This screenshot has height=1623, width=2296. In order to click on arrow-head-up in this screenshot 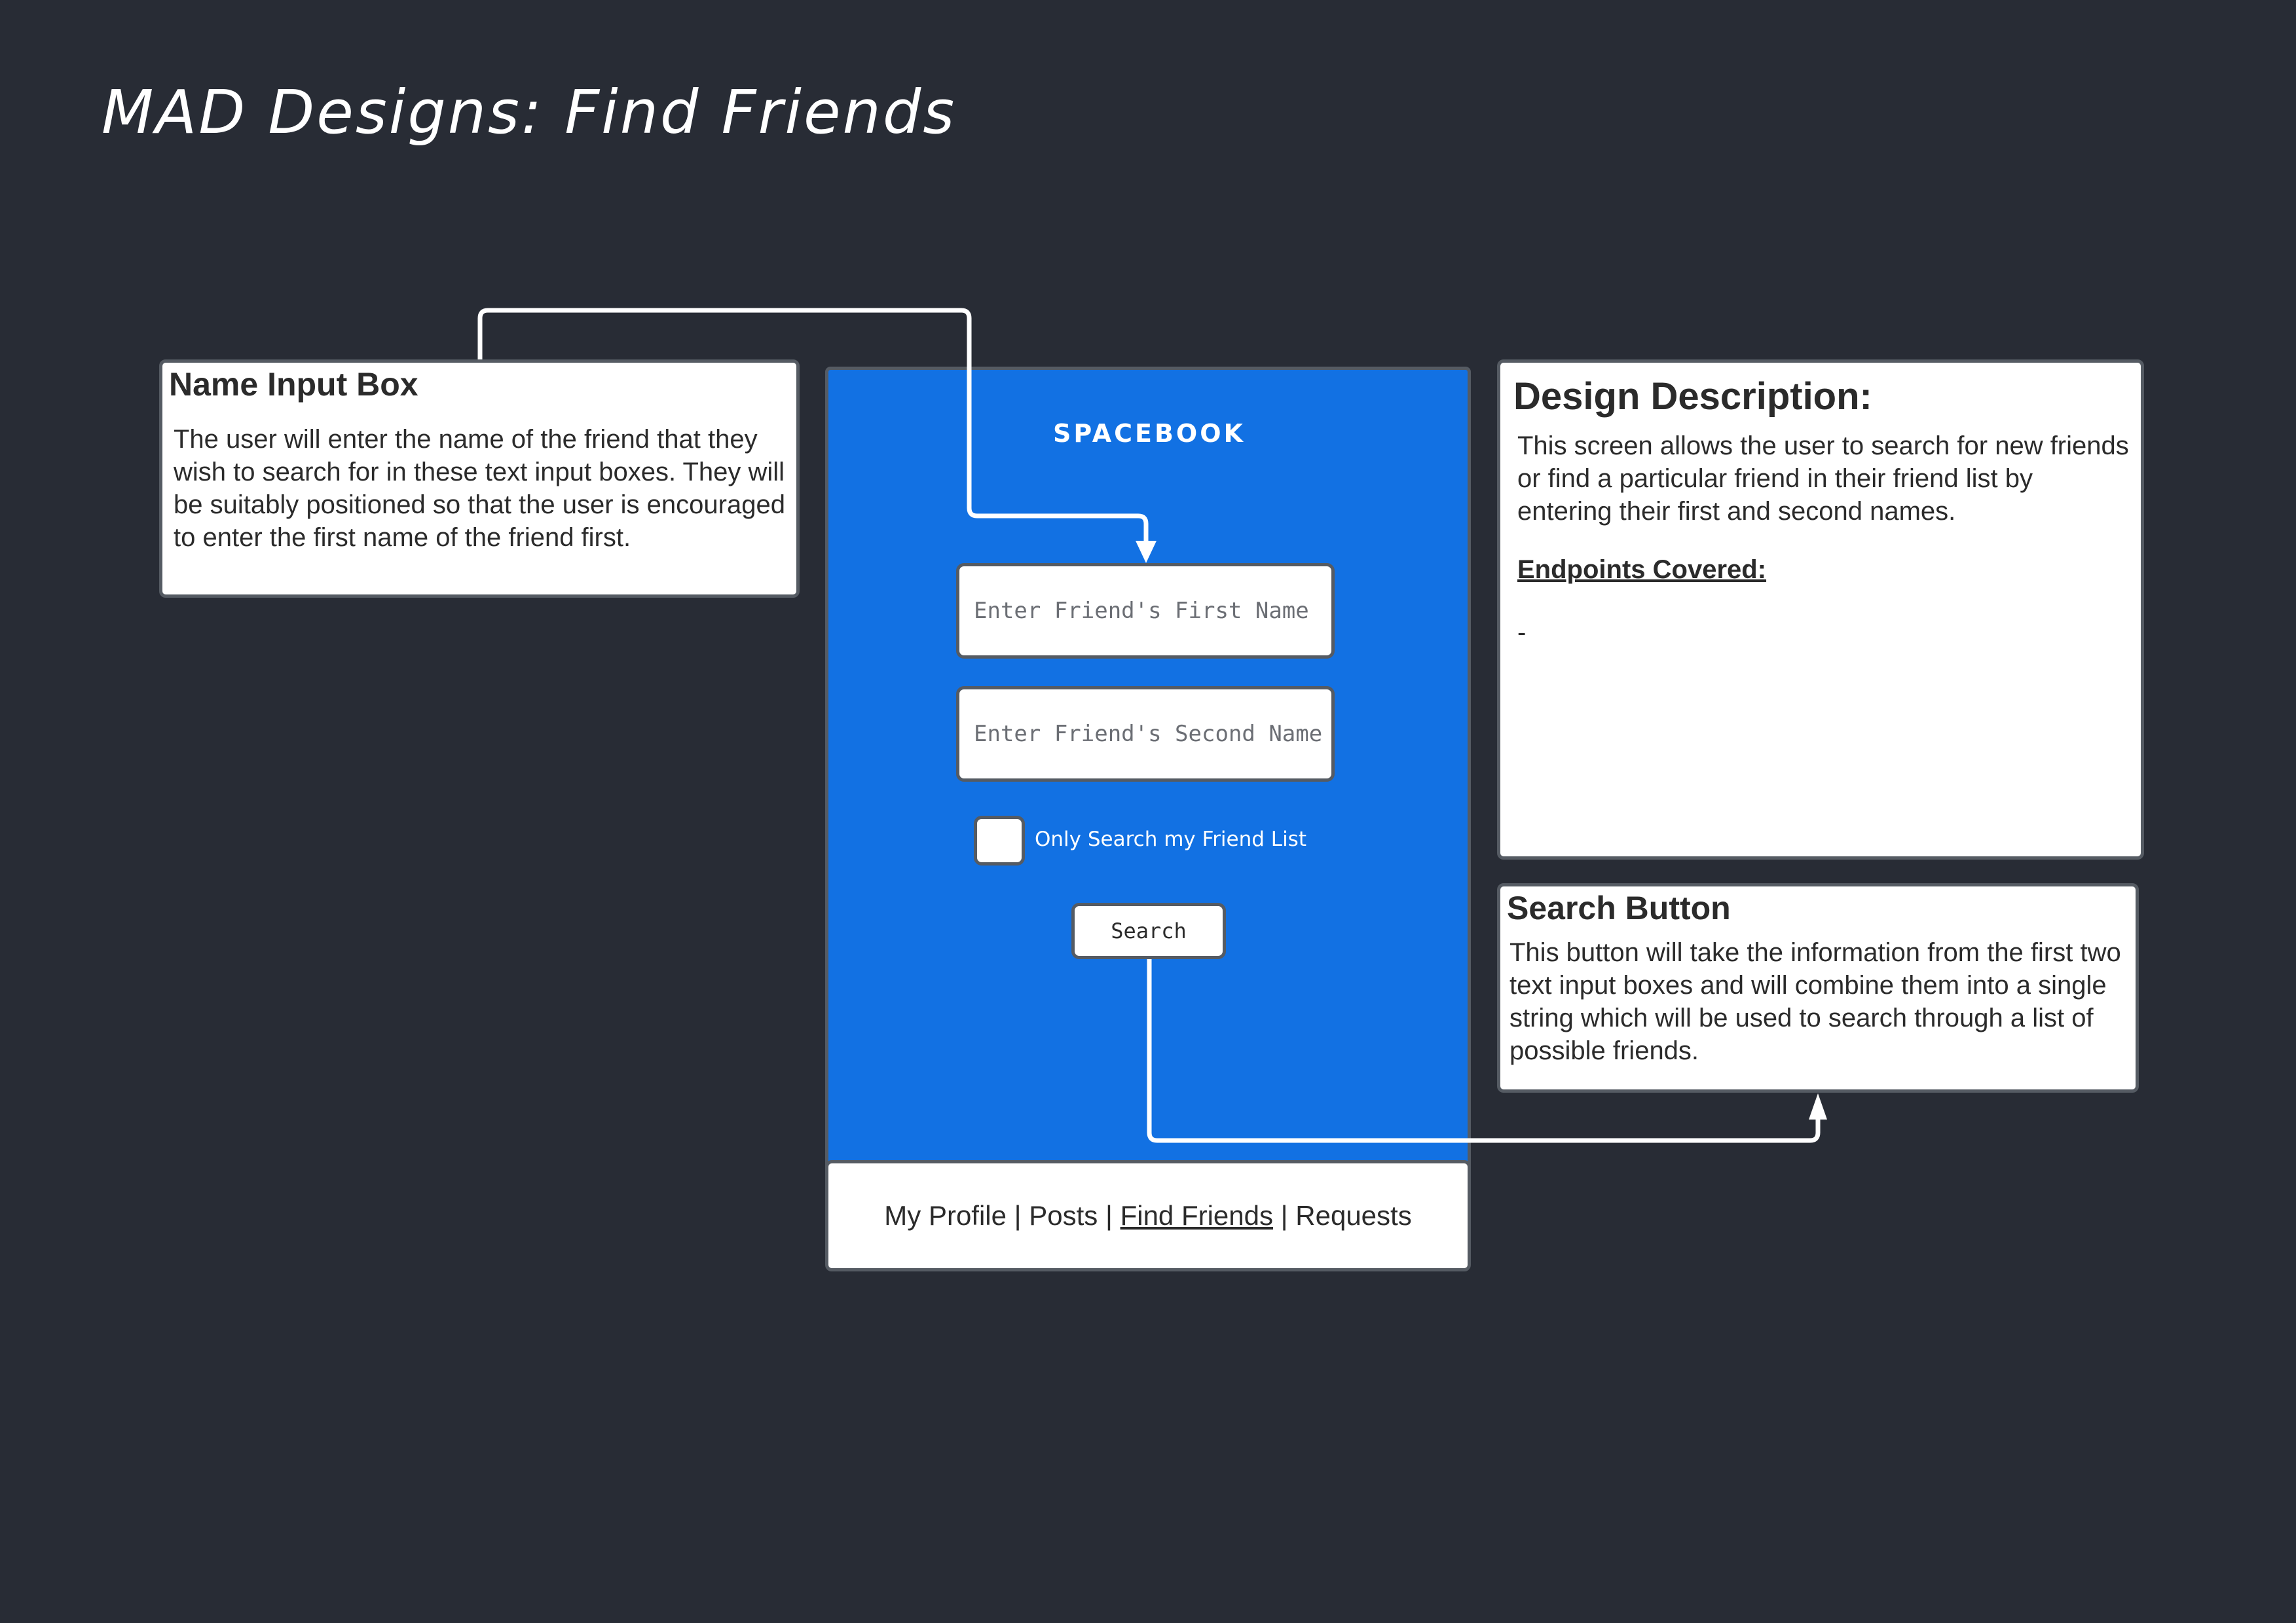, I will do `click(1818, 1106)`.